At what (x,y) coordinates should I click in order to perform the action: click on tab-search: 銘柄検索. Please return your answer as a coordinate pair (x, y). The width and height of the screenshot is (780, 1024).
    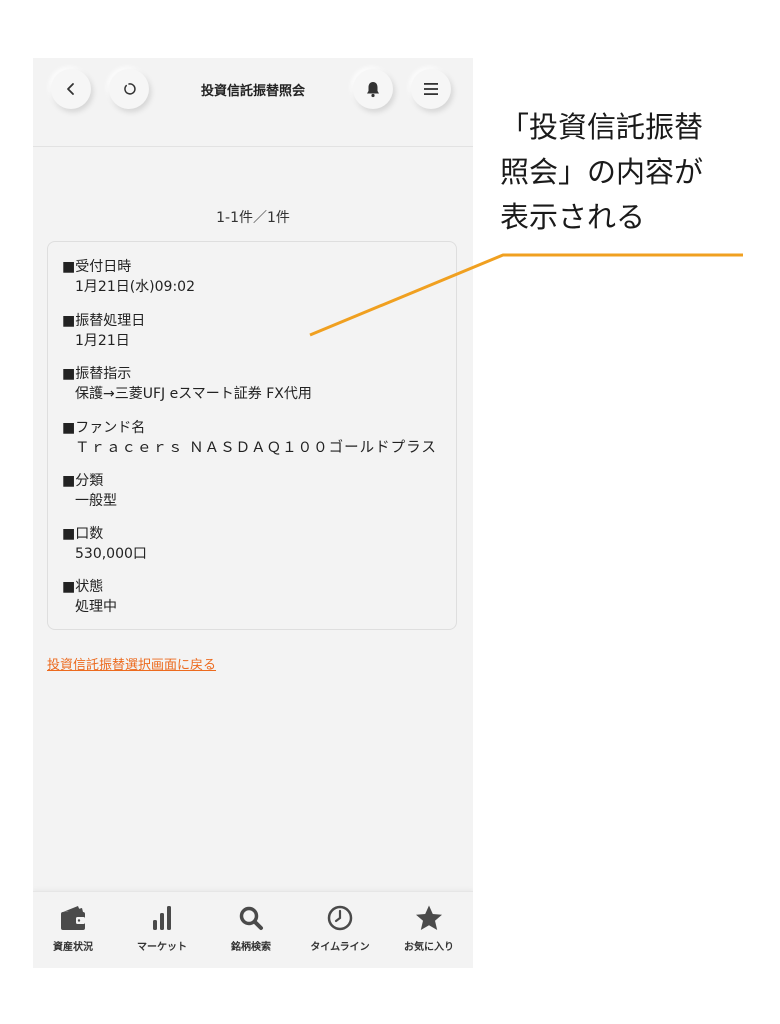
    Looking at the image, I should click on (251, 932).